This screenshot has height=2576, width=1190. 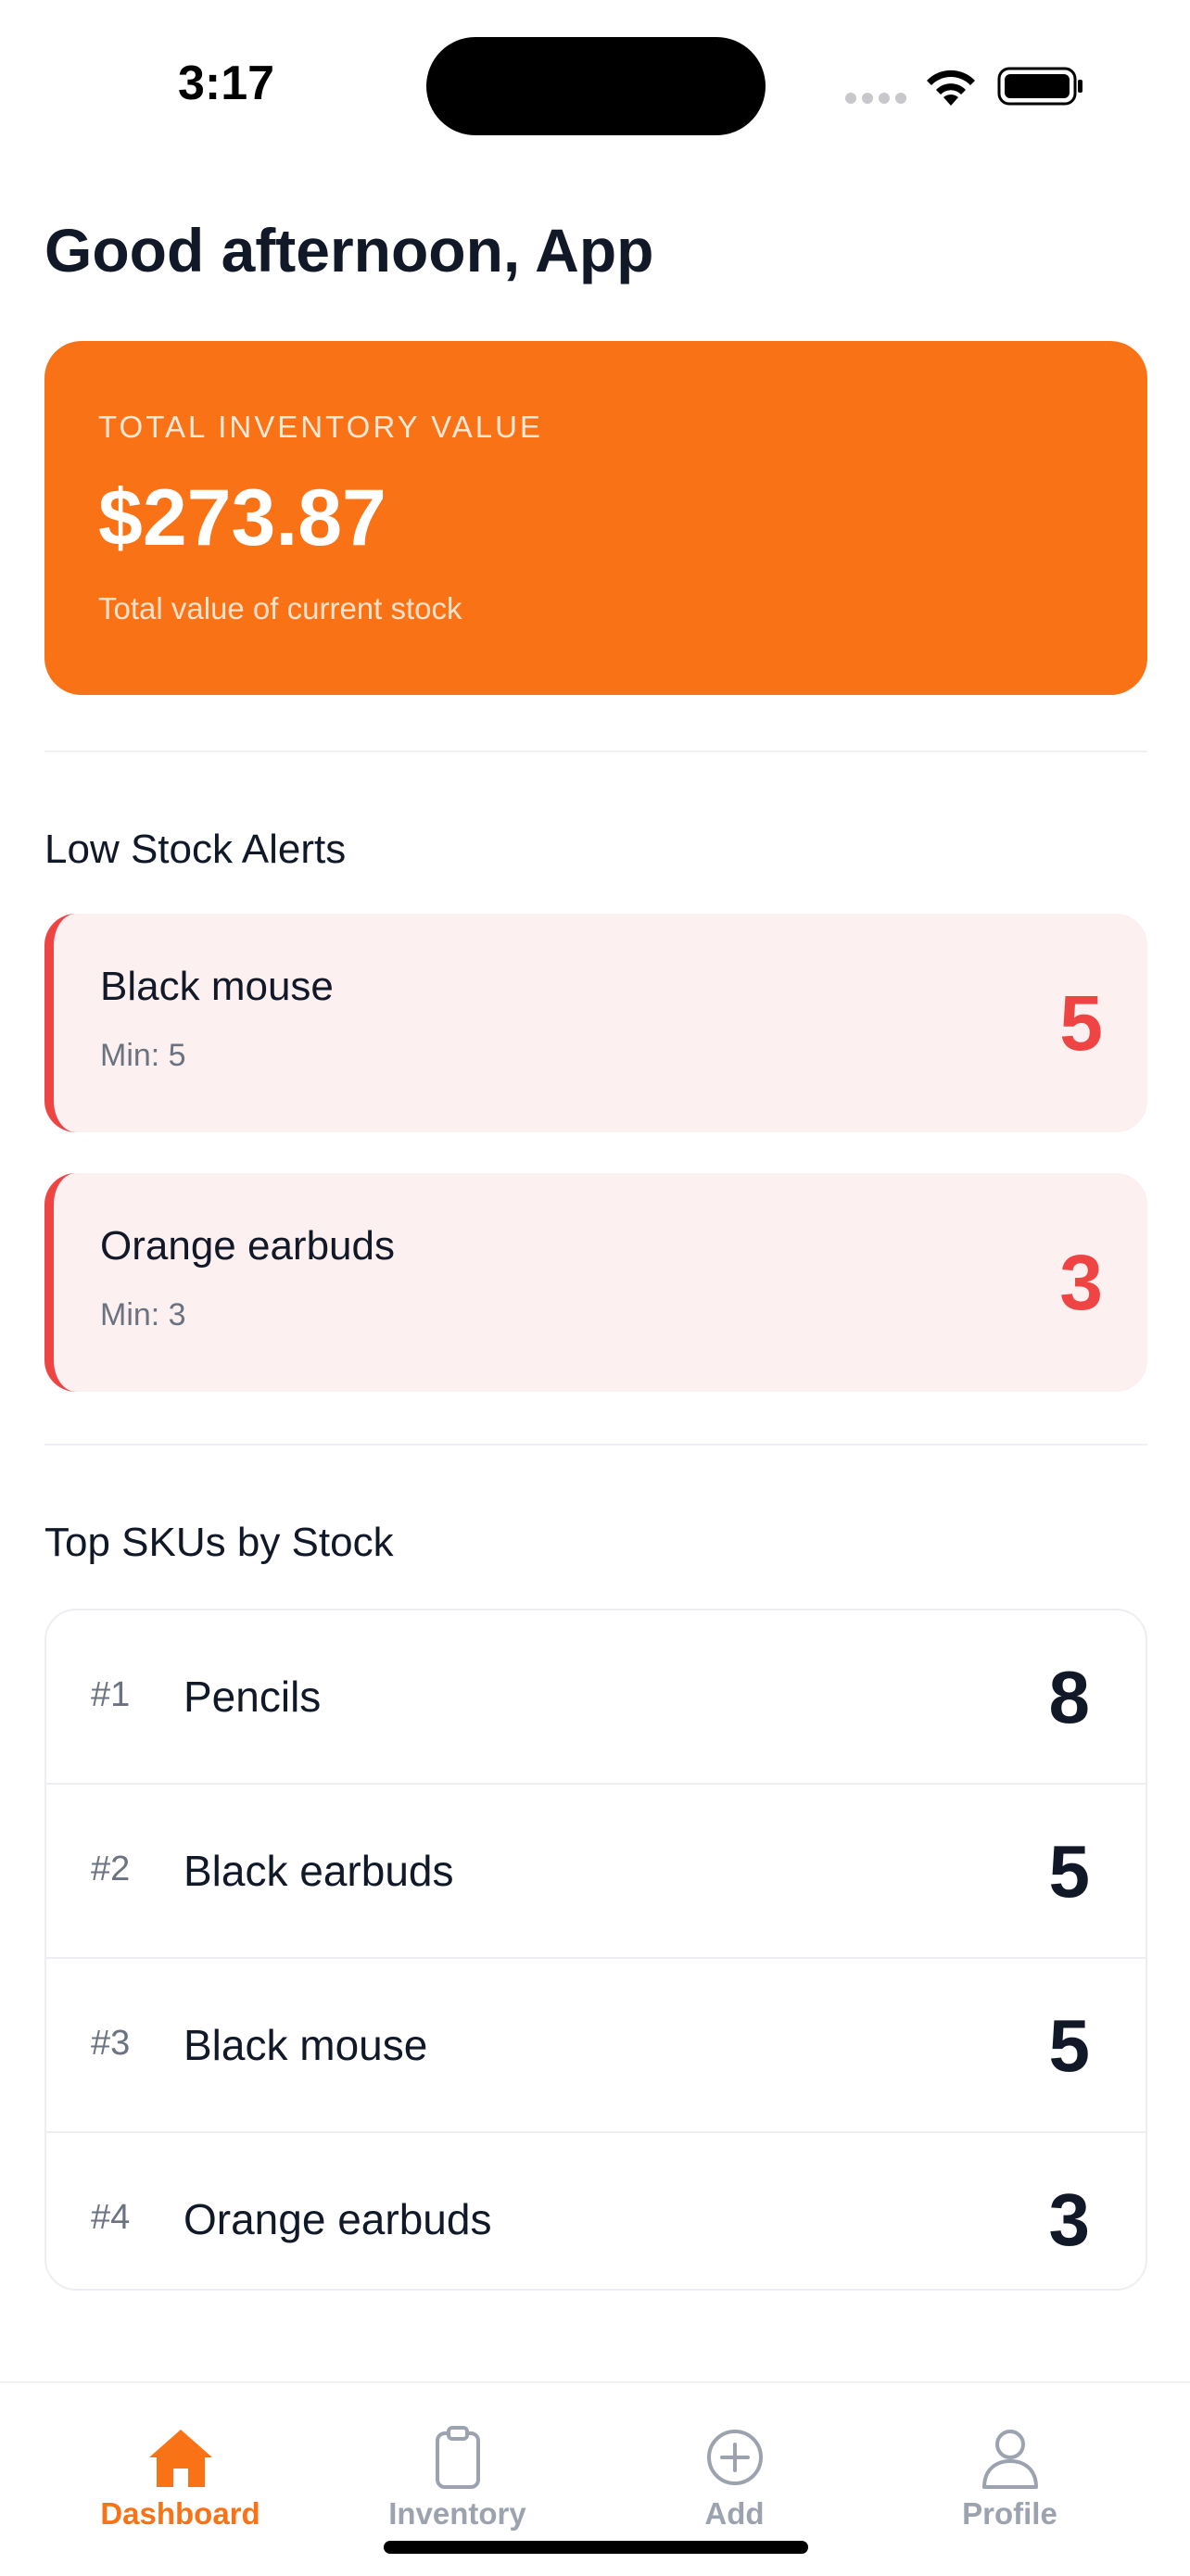 What do you see at coordinates (111, 1695) in the screenshot?
I see `sku-rank: #1` at bounding box center [111, 1695].